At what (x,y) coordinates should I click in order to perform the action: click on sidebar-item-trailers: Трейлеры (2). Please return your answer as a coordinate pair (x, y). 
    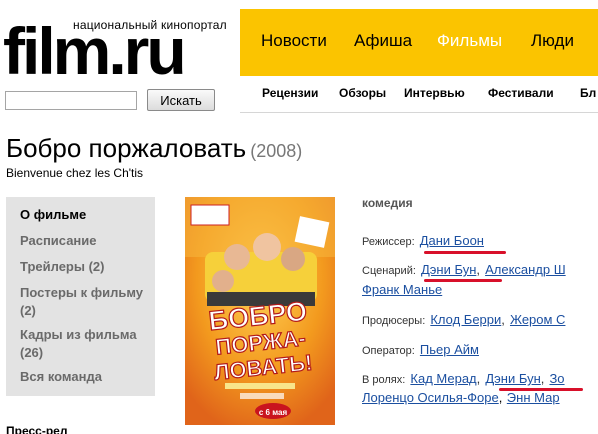
    Looking at the image, I should click on (84, 267).